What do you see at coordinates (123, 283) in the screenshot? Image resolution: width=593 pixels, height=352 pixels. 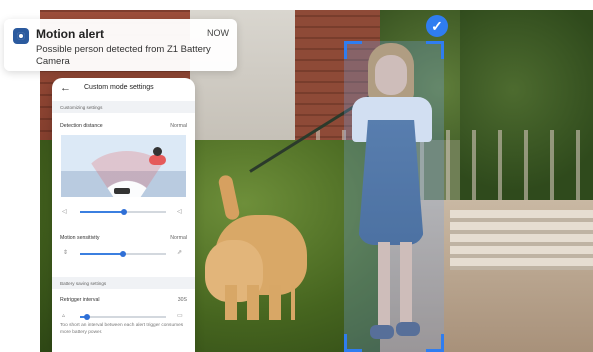 I see `section-battery-saving: Battery saving settings` at bounding box center [123, 283].